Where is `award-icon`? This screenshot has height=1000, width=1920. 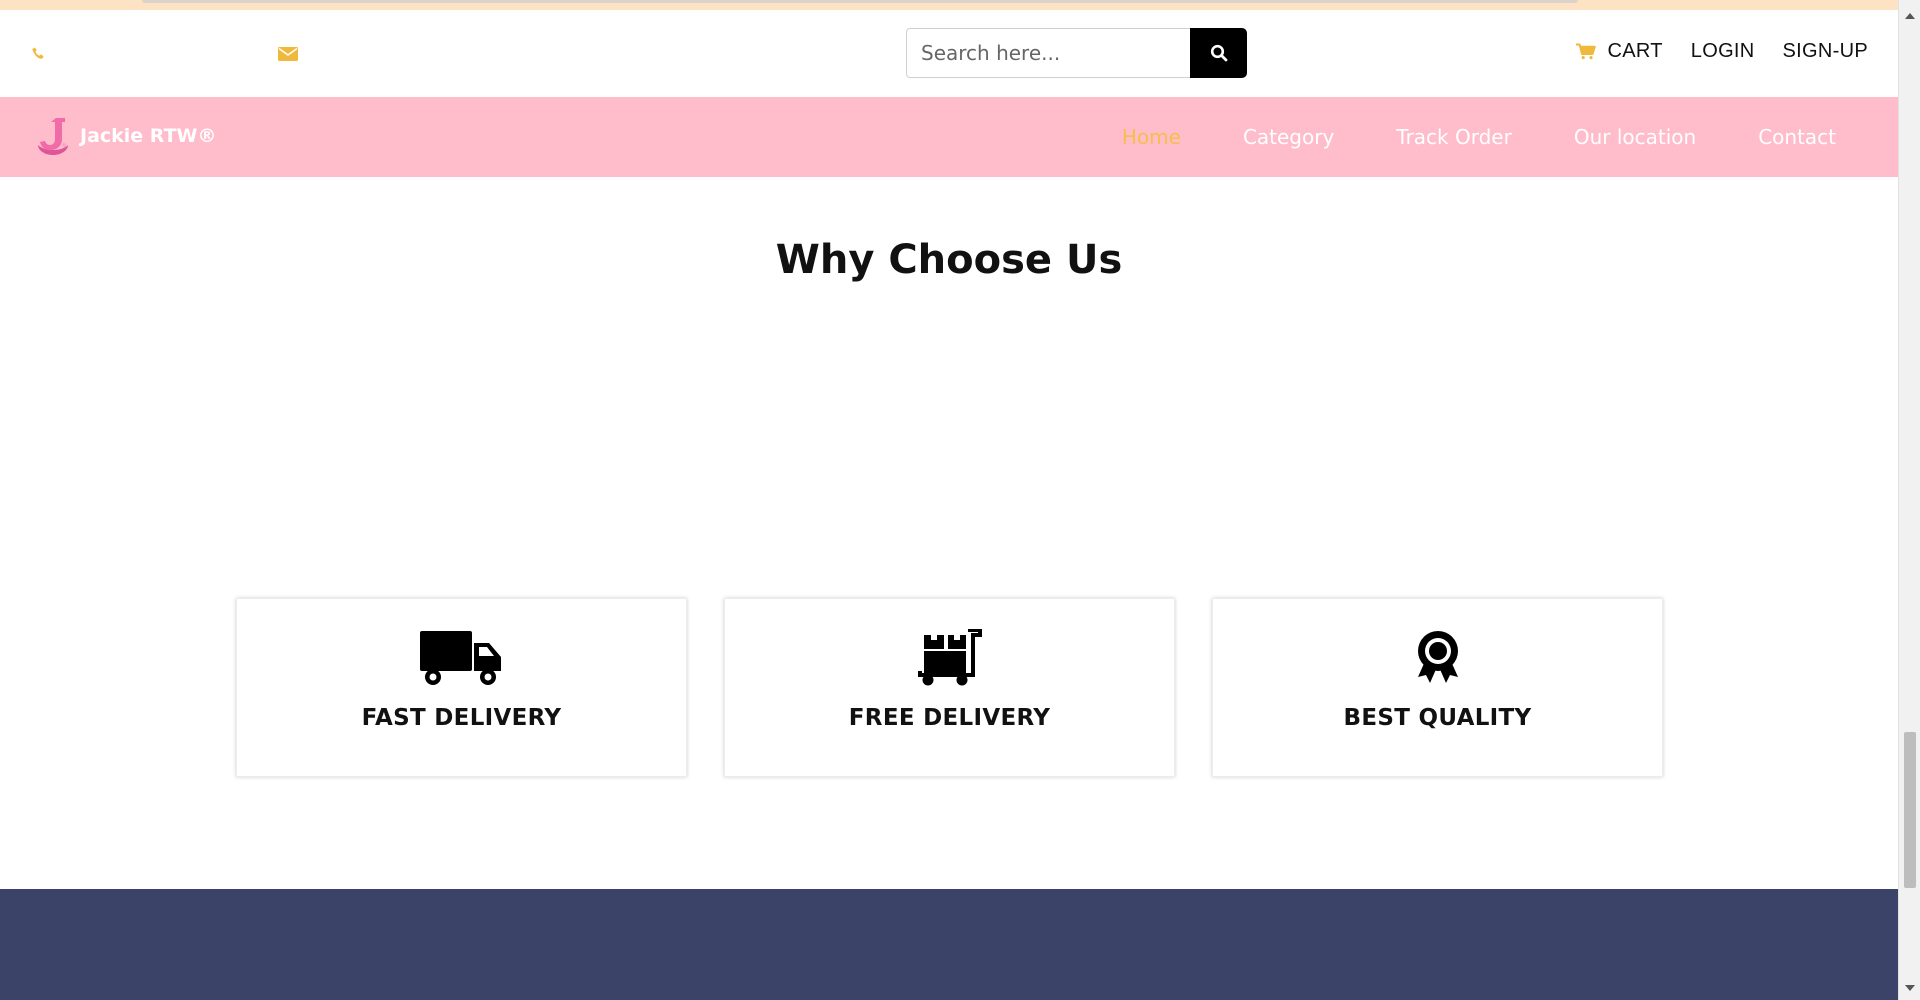 award-icon is located at coordinates (1438, 658).